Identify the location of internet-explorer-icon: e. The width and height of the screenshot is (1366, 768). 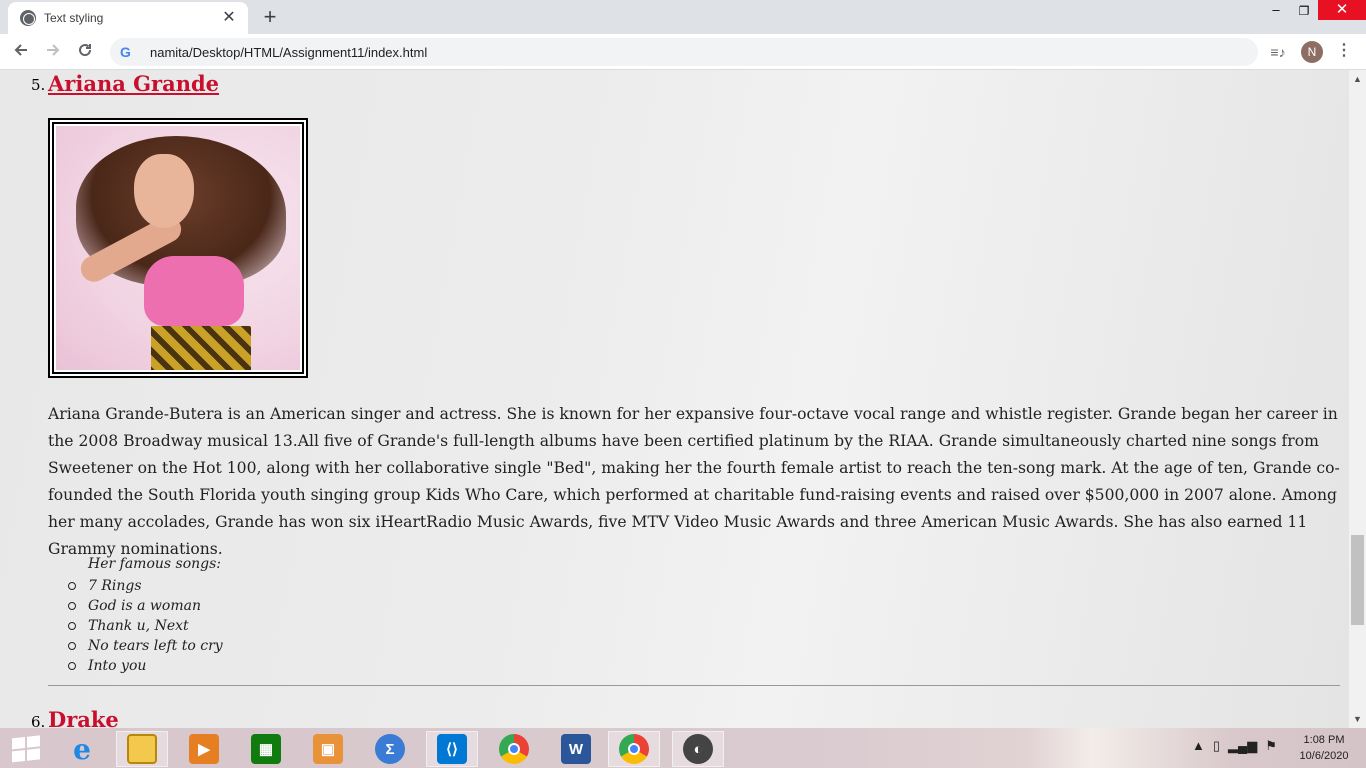
(82, 749).